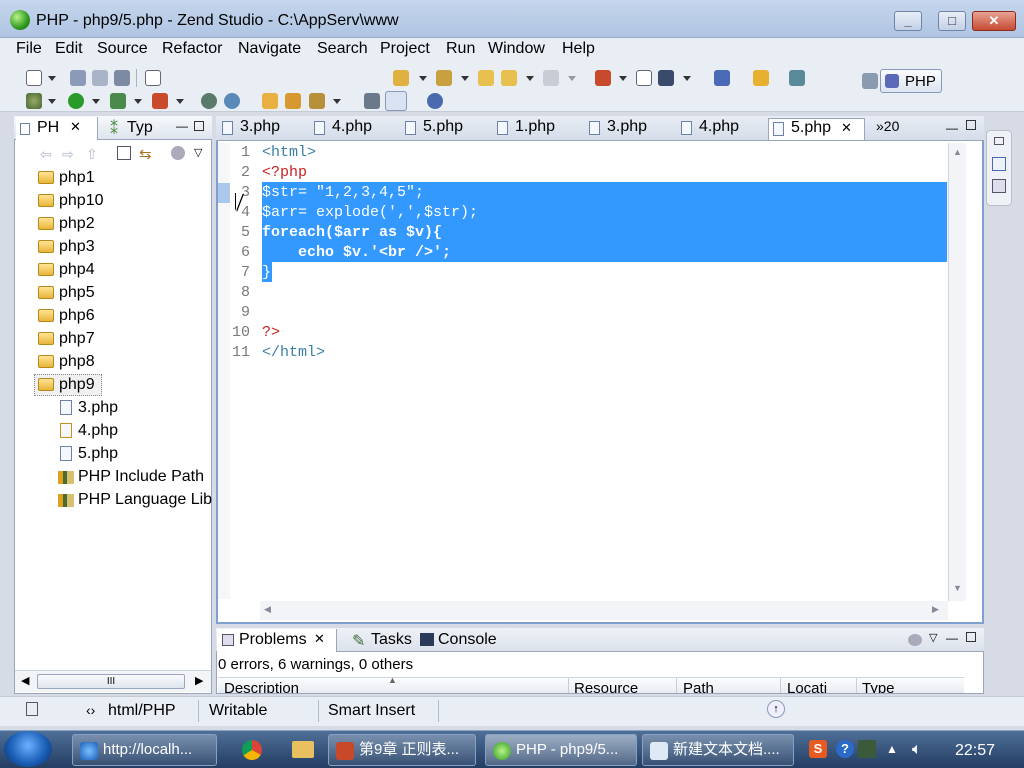 Image resolution: width=1024 pixels, height=768 pixels. I want to click on run-external-dropdown-icon, so click(138, 101).